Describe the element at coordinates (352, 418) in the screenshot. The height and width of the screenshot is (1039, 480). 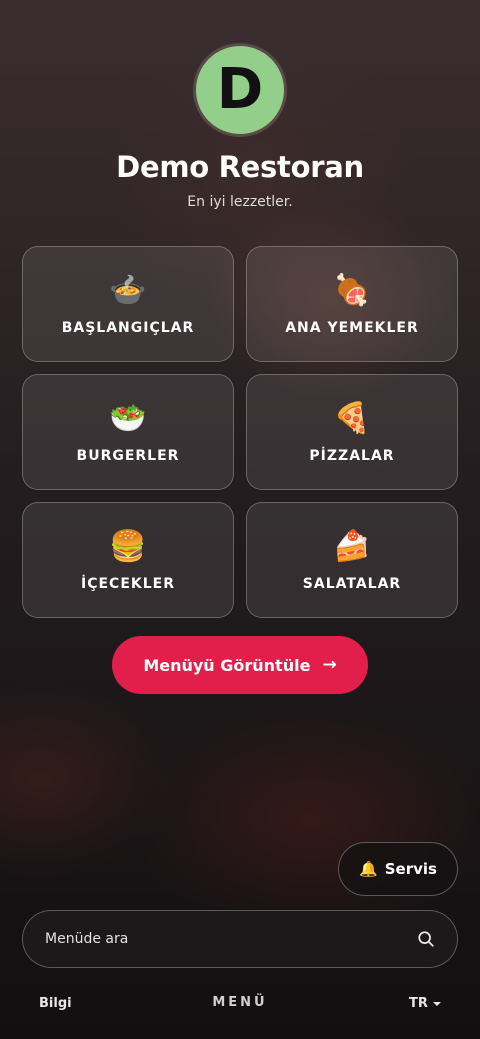
I see `pizza-slice-icon: 🍕` at that location.